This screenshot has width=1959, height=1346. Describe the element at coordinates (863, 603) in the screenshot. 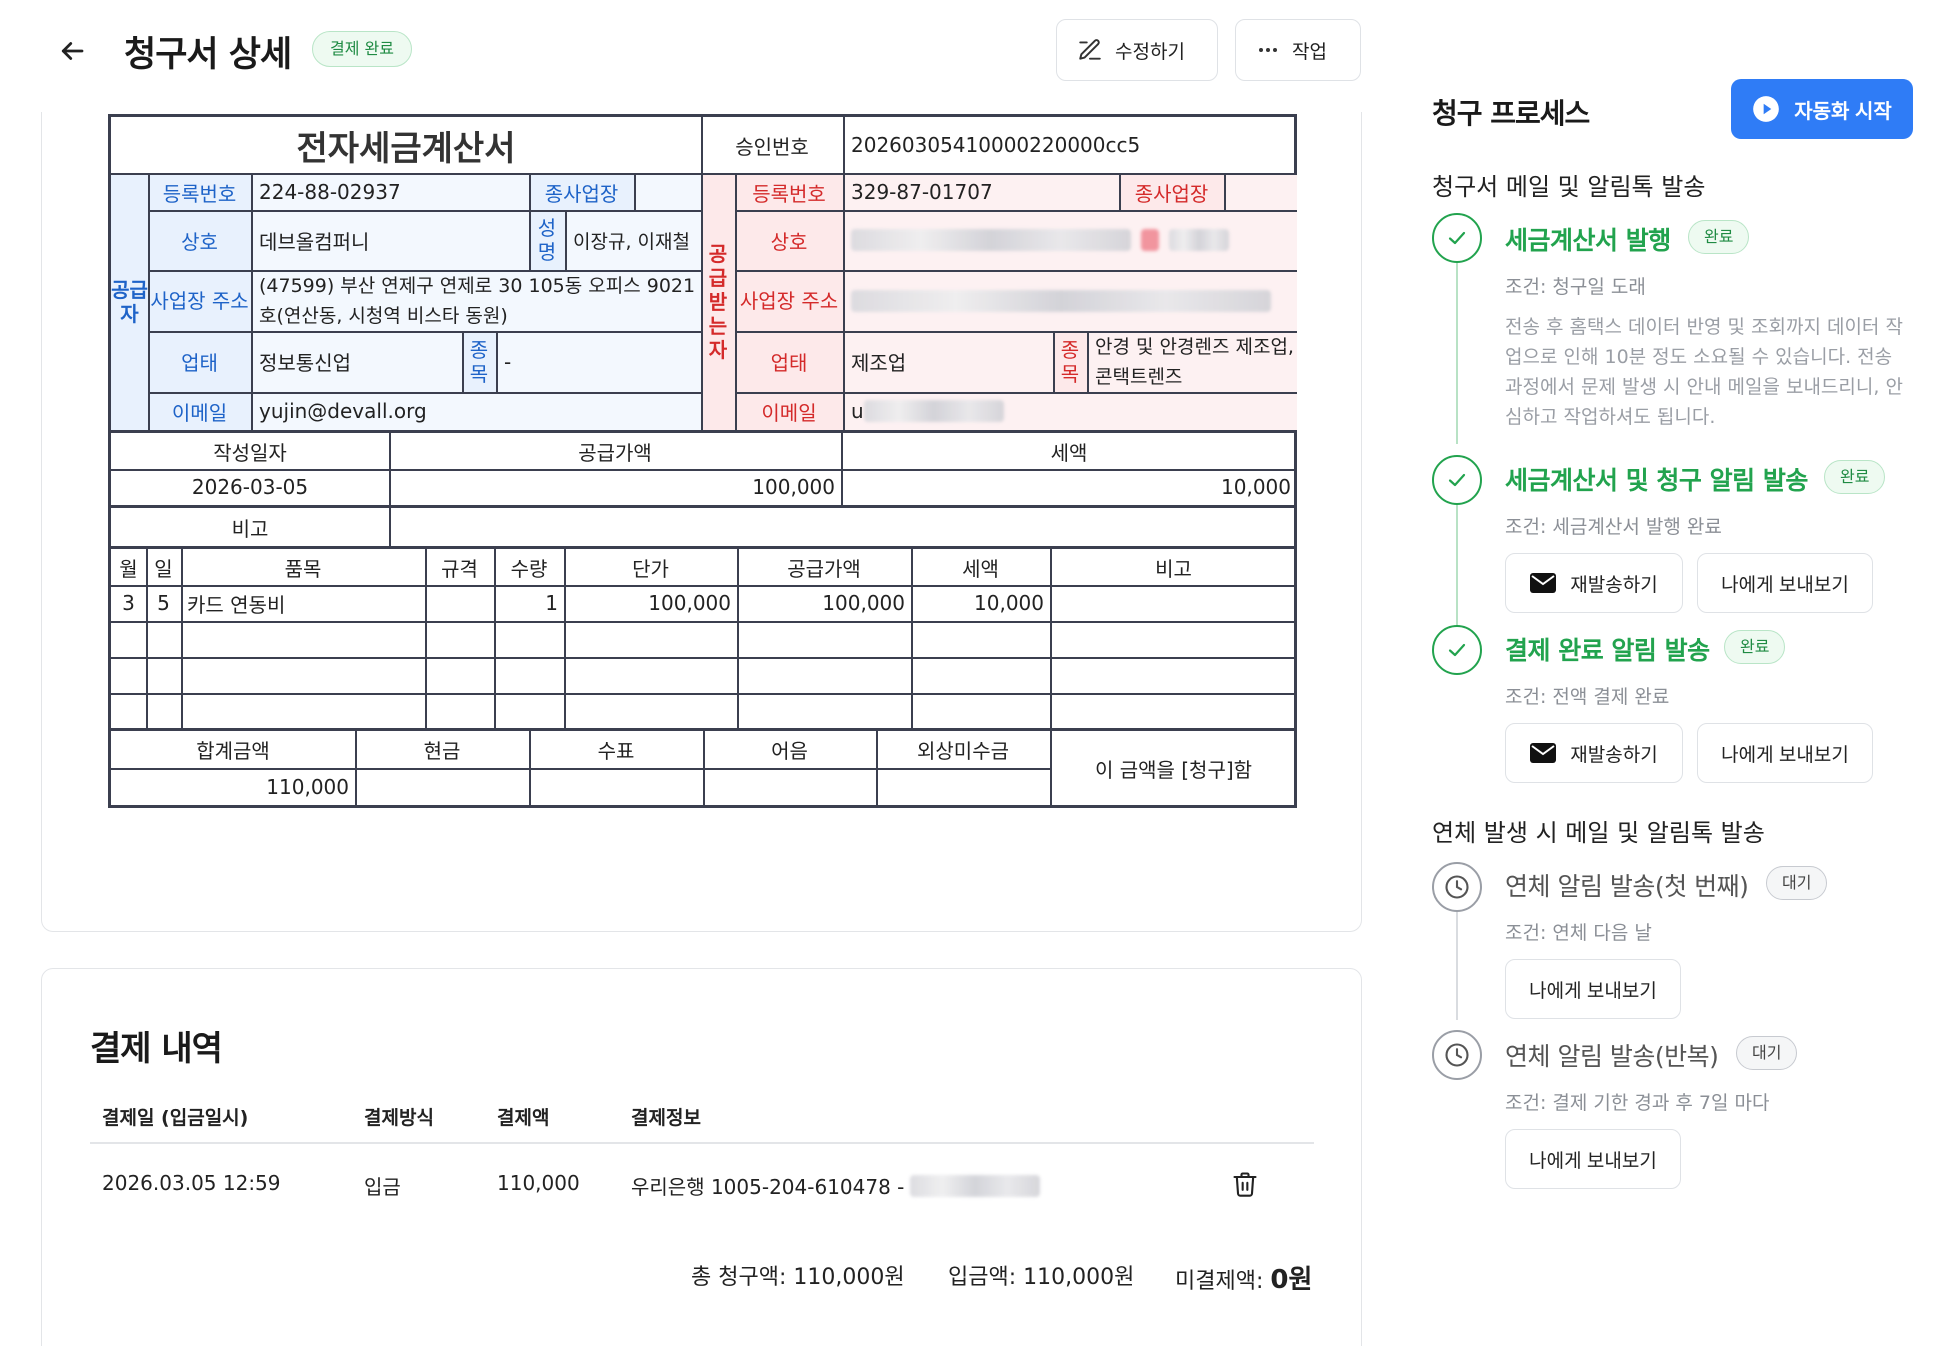

I see `item-supply: 100,000` at that location.